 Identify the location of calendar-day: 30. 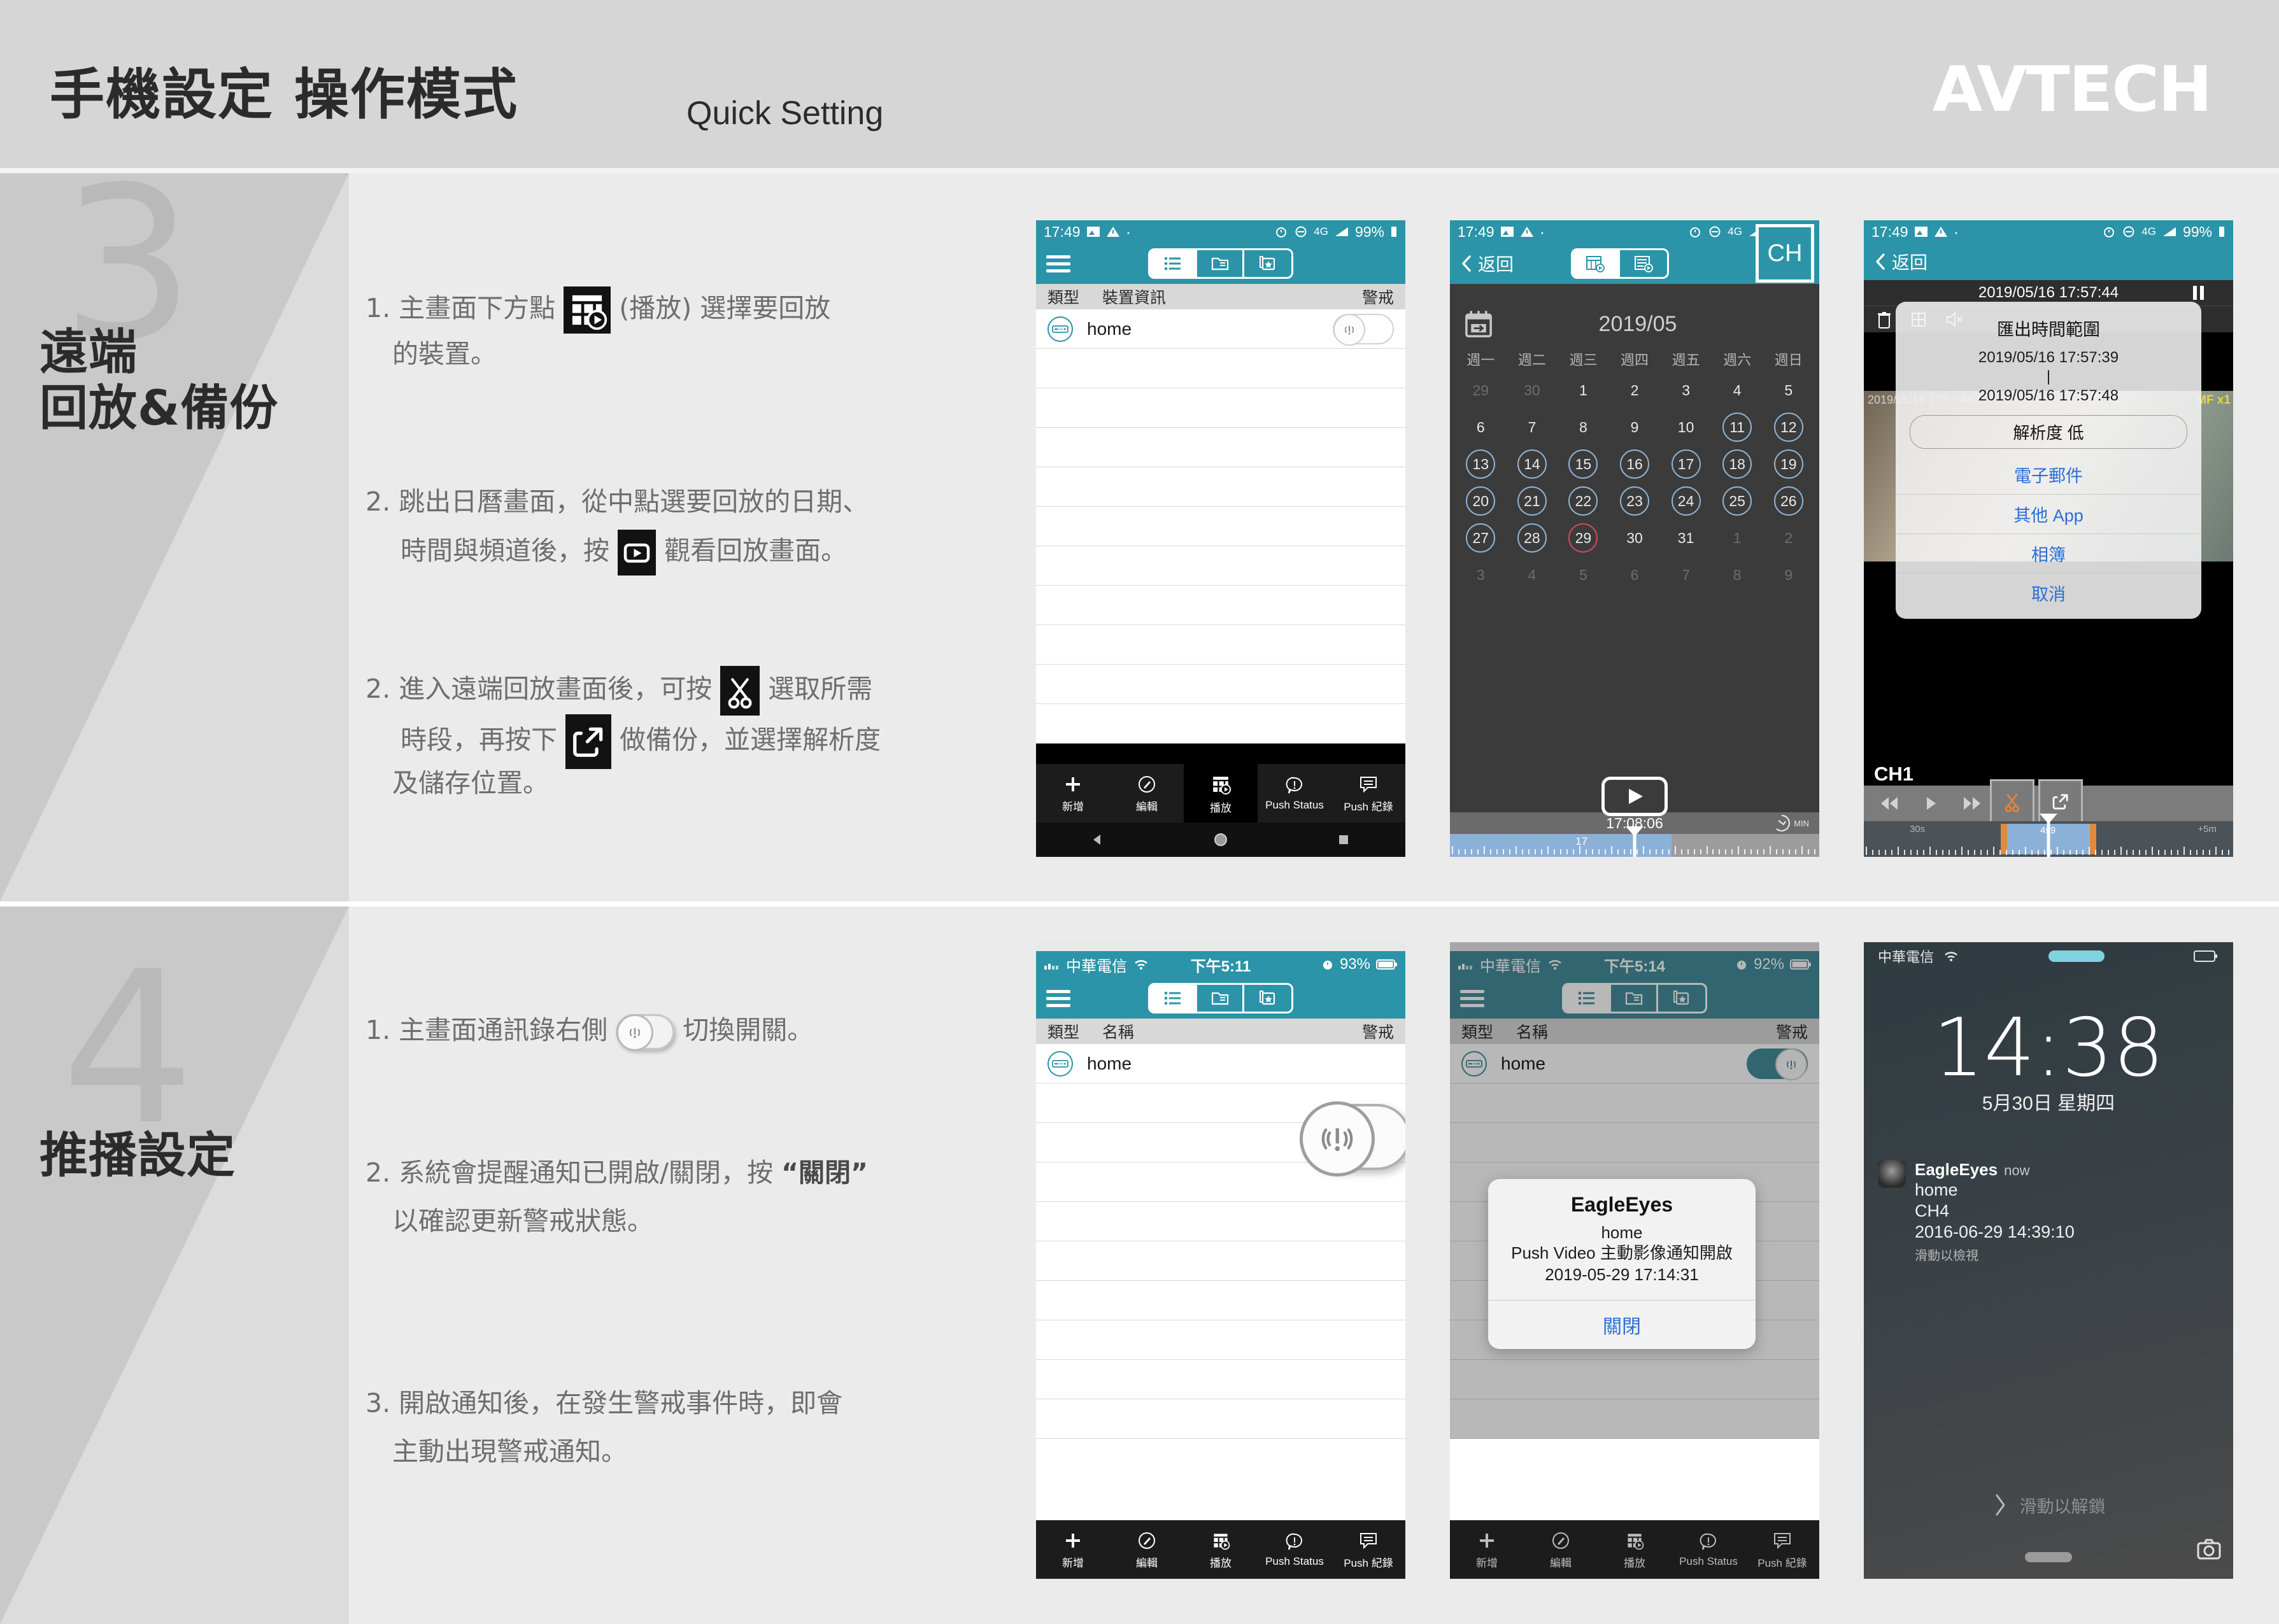
(1635, 538).